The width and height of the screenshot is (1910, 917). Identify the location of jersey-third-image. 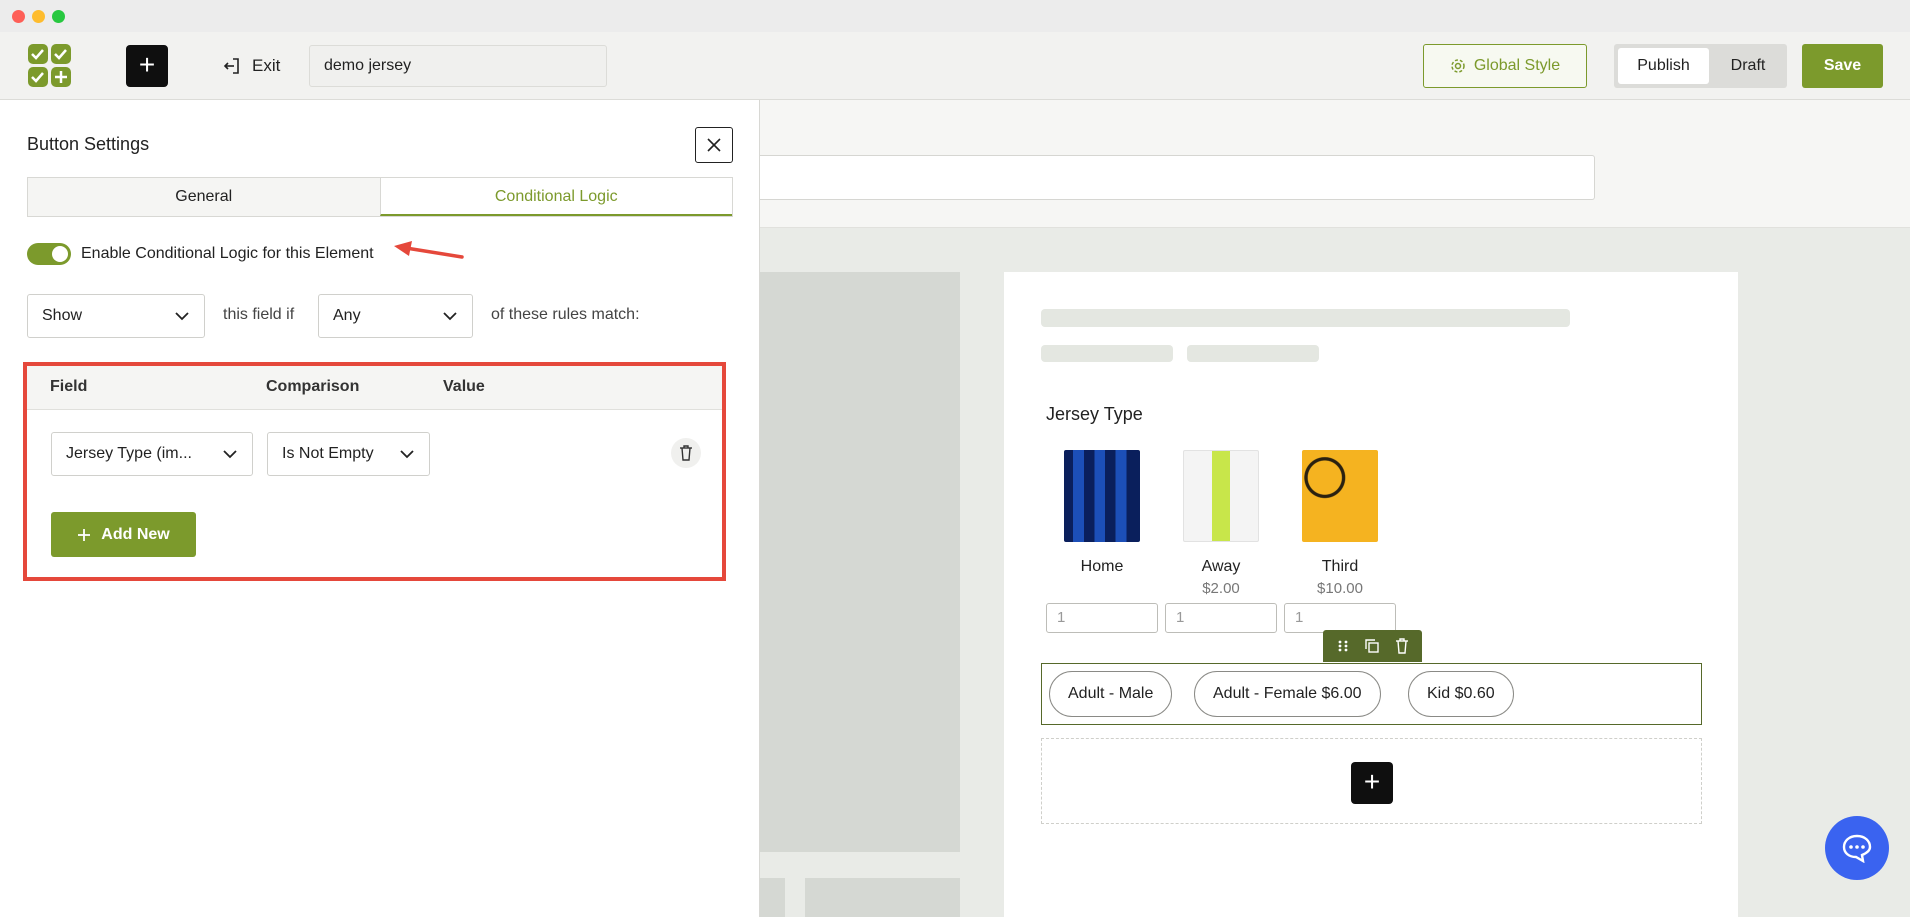
(1340, 496).